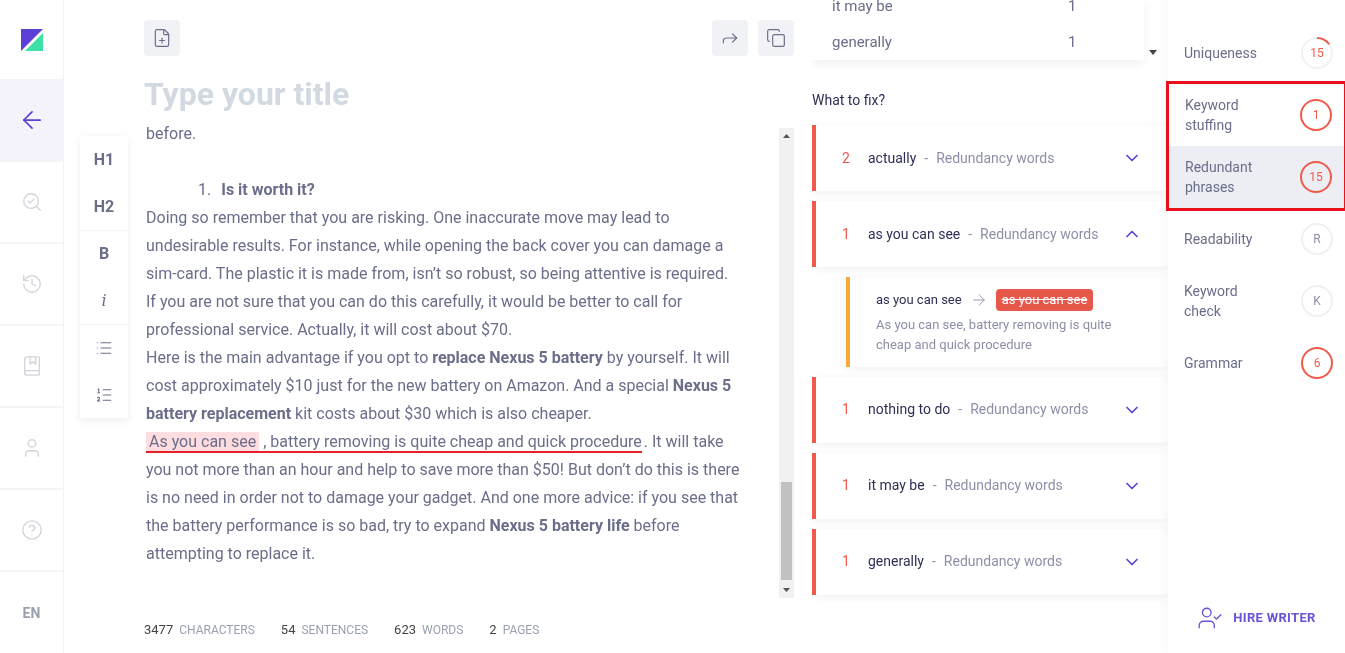 The image size is (1345, 653). Describe the element at coordinates (31, 121) in the screenshot. I see `nav-button` at that location.